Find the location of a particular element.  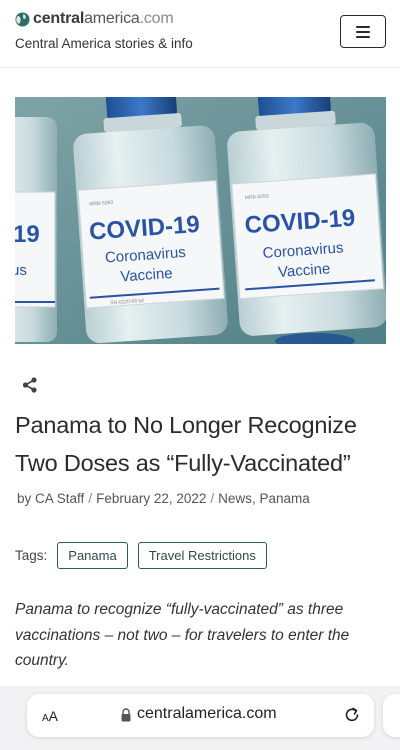

vial-left-sub: us is located at coordinates (21, 270).